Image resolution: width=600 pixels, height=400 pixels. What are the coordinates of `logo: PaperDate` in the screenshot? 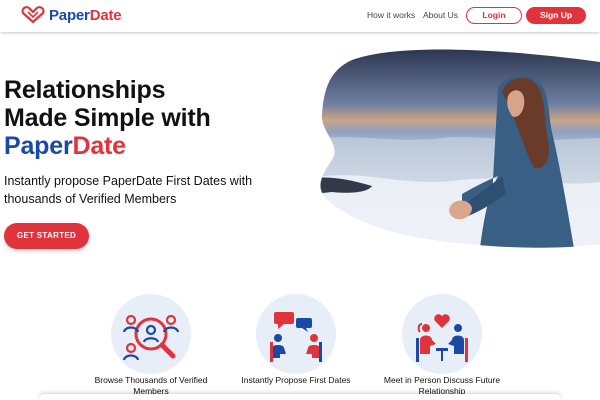 It's located at (71, 15).